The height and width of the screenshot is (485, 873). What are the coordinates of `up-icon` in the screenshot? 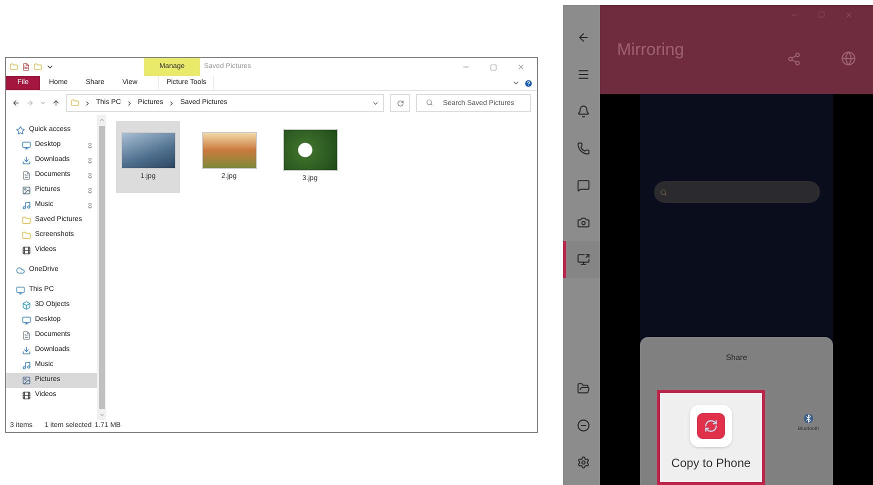 It's located at (56, 103).